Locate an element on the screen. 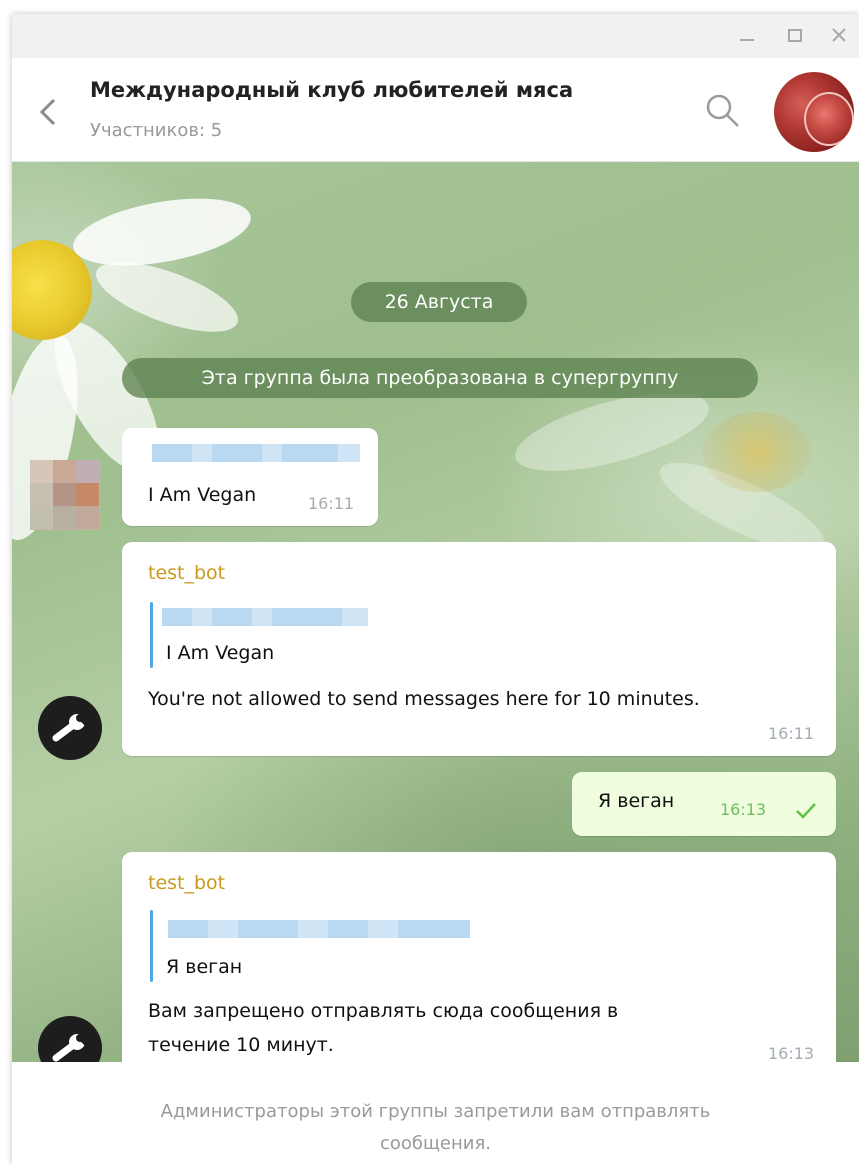  window-titlebar is located at coordinates (435, 36).